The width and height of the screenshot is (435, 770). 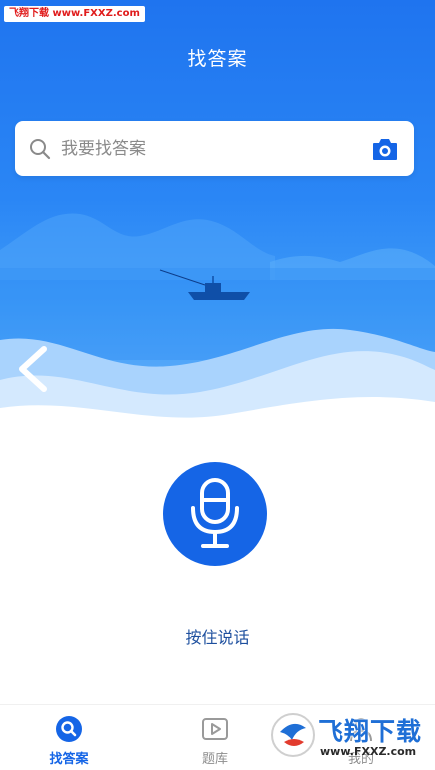 I want to click on camera-icon, so click(x=385, y=149).